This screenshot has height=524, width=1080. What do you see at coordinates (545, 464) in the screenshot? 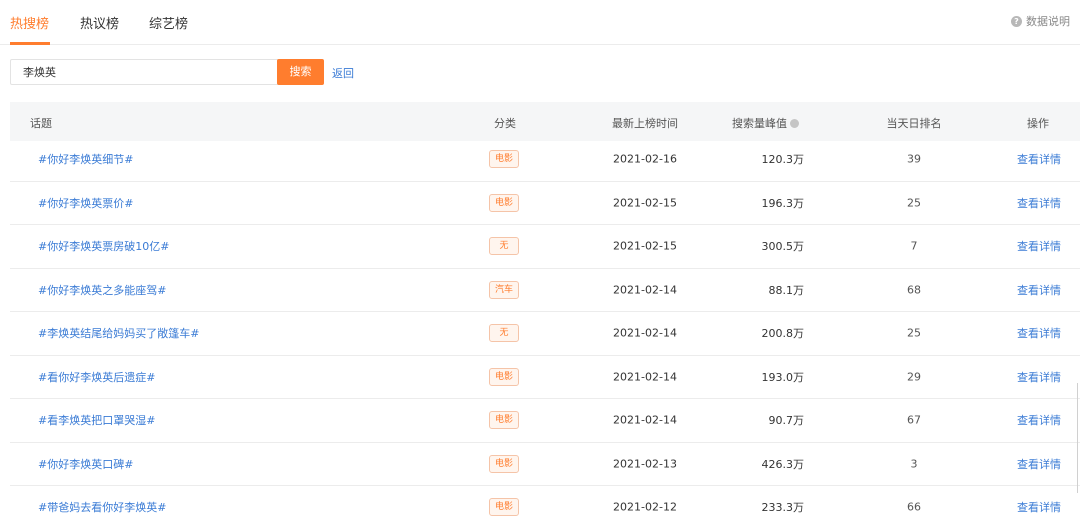
I see `table-row: #你好李焕英口碑# 电影 2021-02-13 426.3万 3 查看详情` at bounding box center [545, 464].